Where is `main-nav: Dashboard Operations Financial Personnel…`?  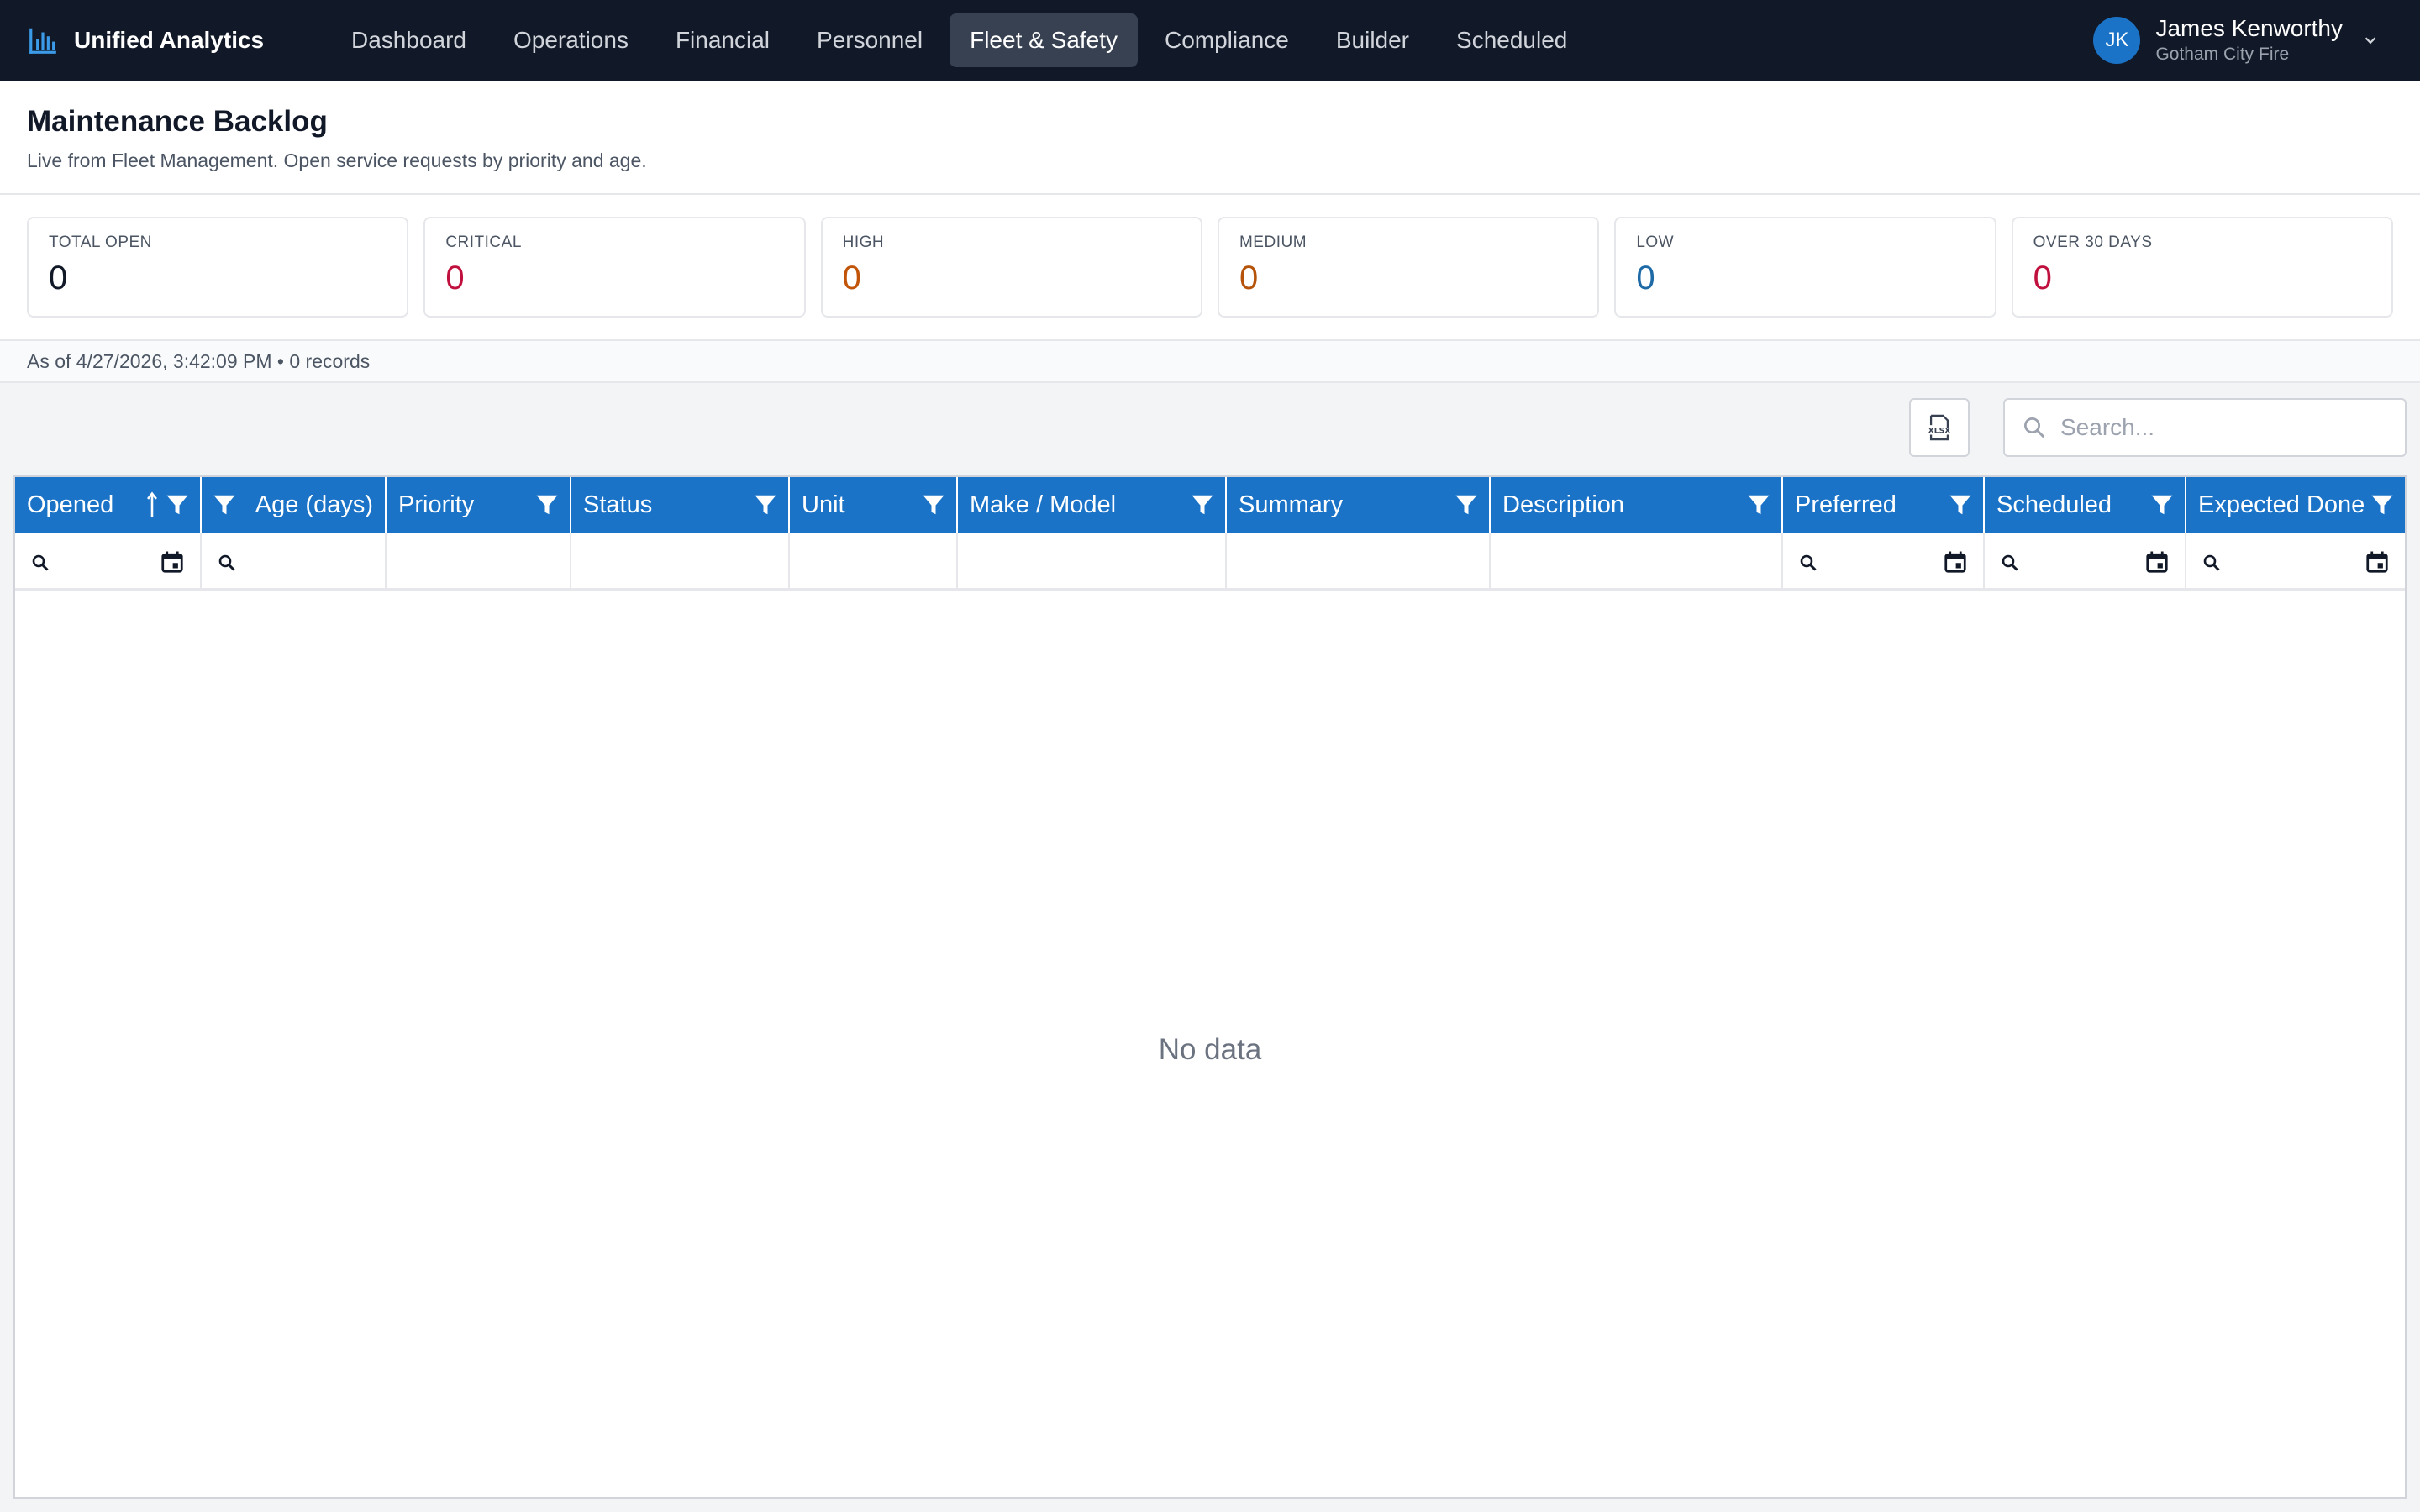 main-nav: Dashboard Operations Financial Personnel… is located at coordinates (962, 40).